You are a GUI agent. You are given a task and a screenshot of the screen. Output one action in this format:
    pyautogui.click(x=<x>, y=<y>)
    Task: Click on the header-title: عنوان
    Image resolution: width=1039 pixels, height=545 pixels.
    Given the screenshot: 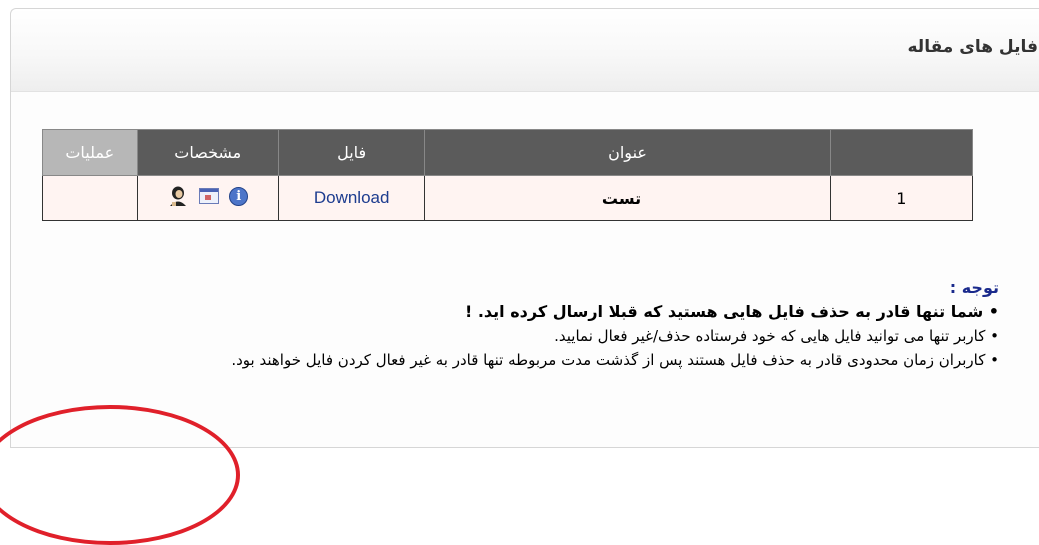 What is the action you would take?
    pyautogui.click(x=627, y=152)
    